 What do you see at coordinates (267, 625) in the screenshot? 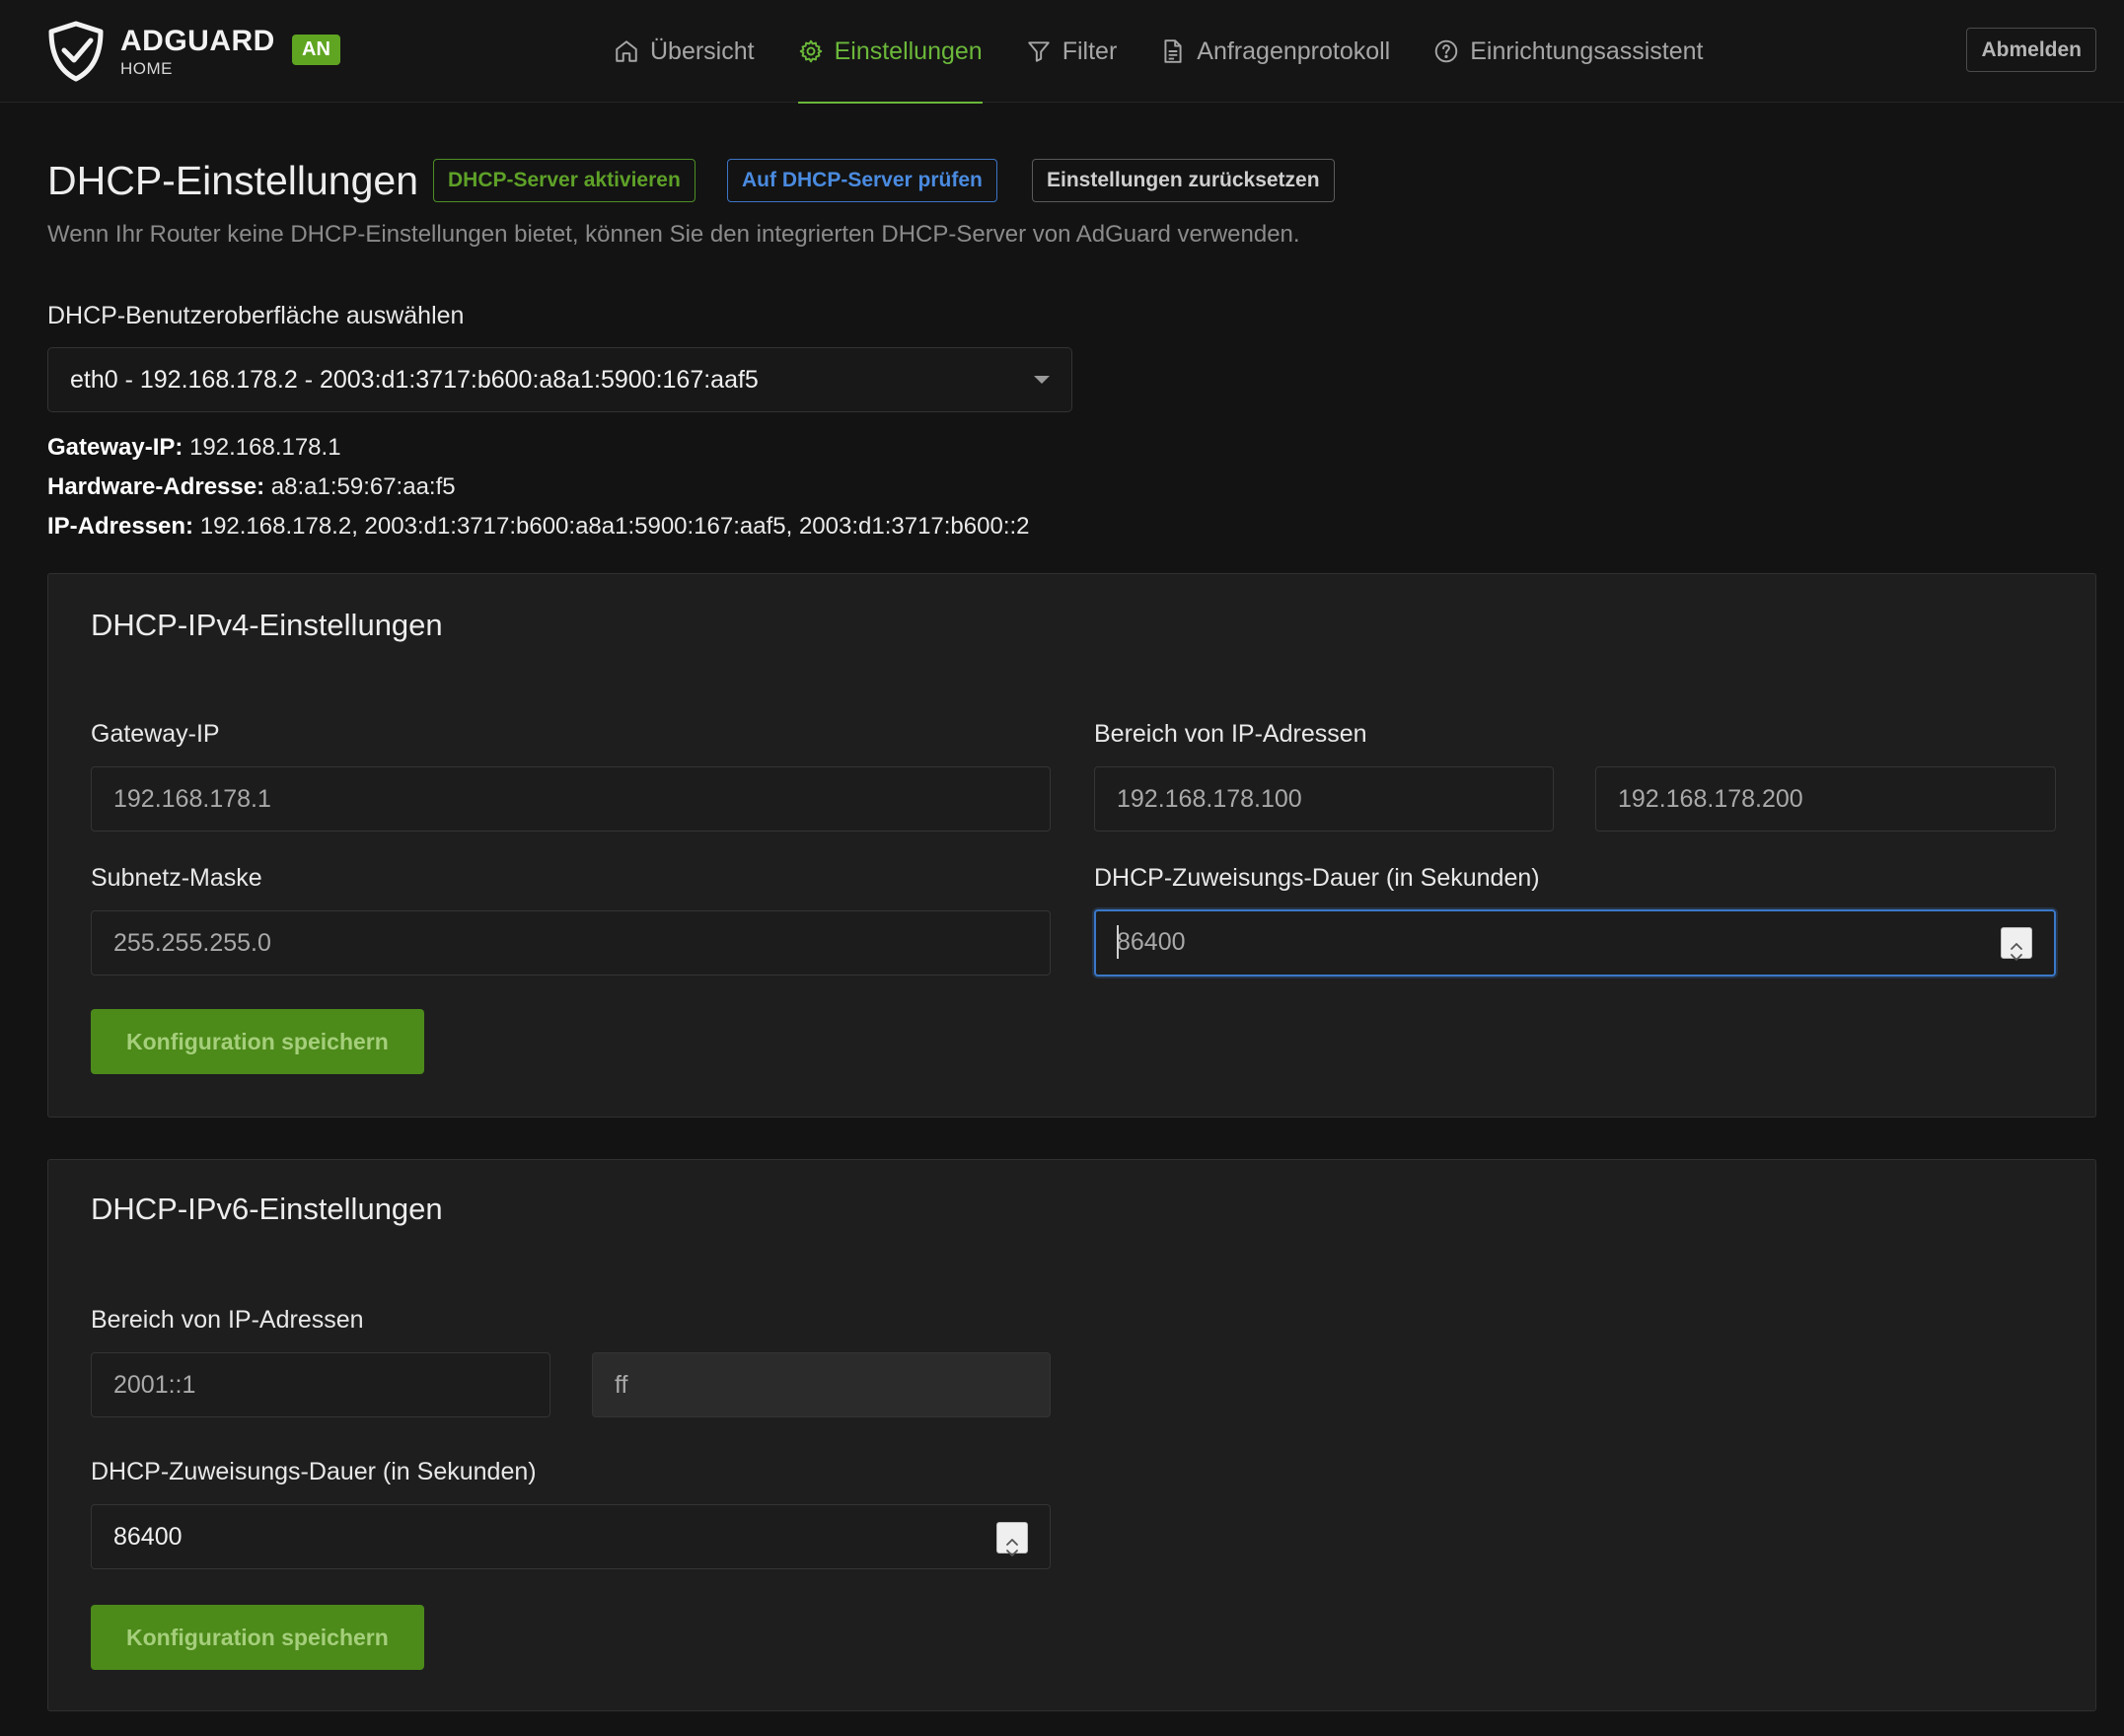
I see `ipv4-card-title: DHCP-IPv4-Einstellungen` at bounding box center [267, 625].